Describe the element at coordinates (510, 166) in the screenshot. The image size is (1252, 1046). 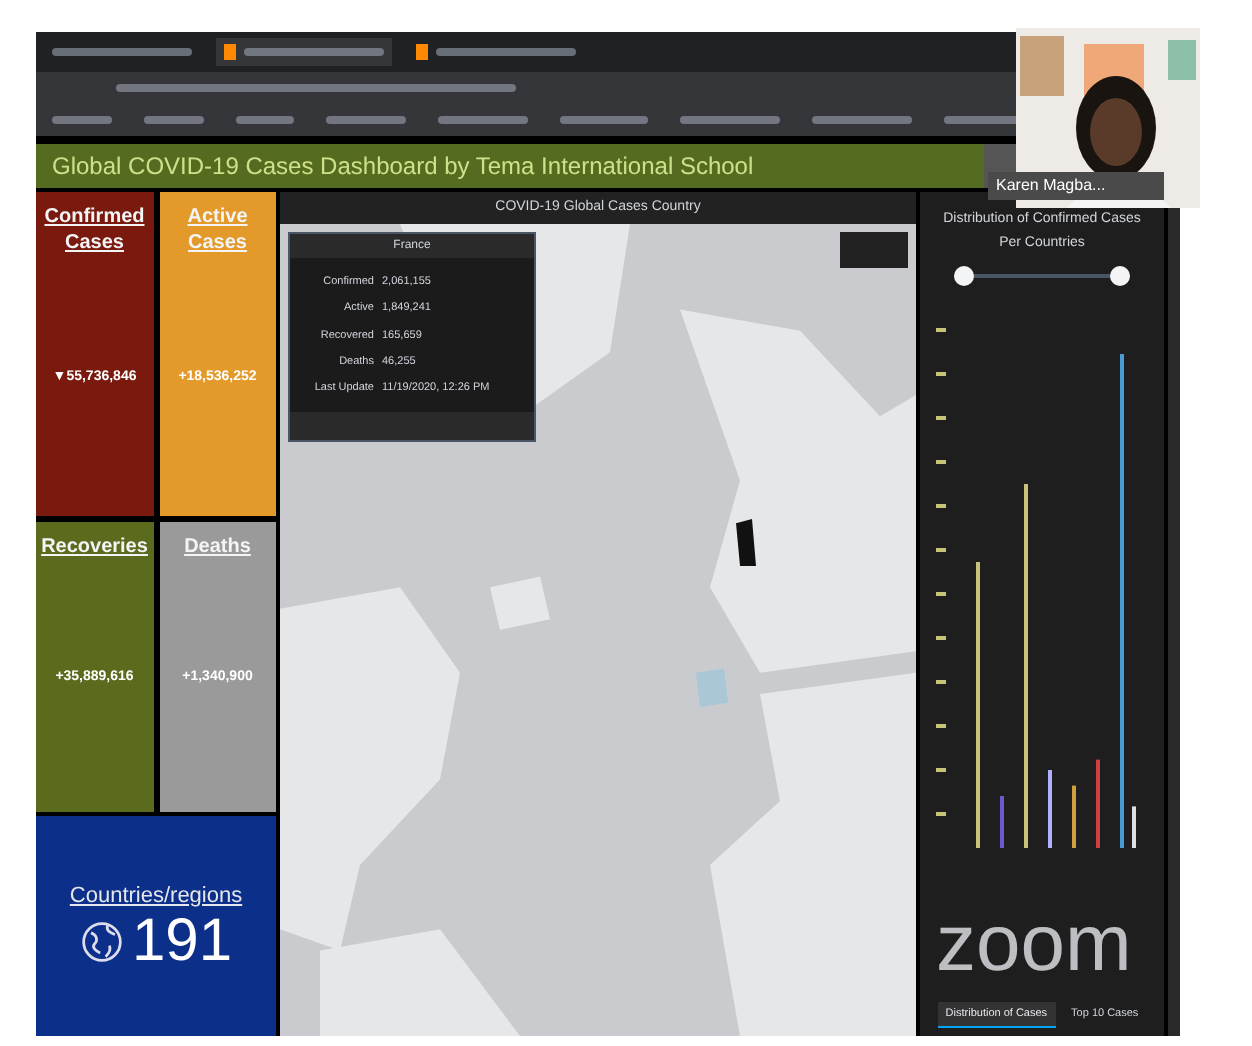
I see `dashboard-header: Global COVID-19 Cases Dashboard by Tema International School` at that location.